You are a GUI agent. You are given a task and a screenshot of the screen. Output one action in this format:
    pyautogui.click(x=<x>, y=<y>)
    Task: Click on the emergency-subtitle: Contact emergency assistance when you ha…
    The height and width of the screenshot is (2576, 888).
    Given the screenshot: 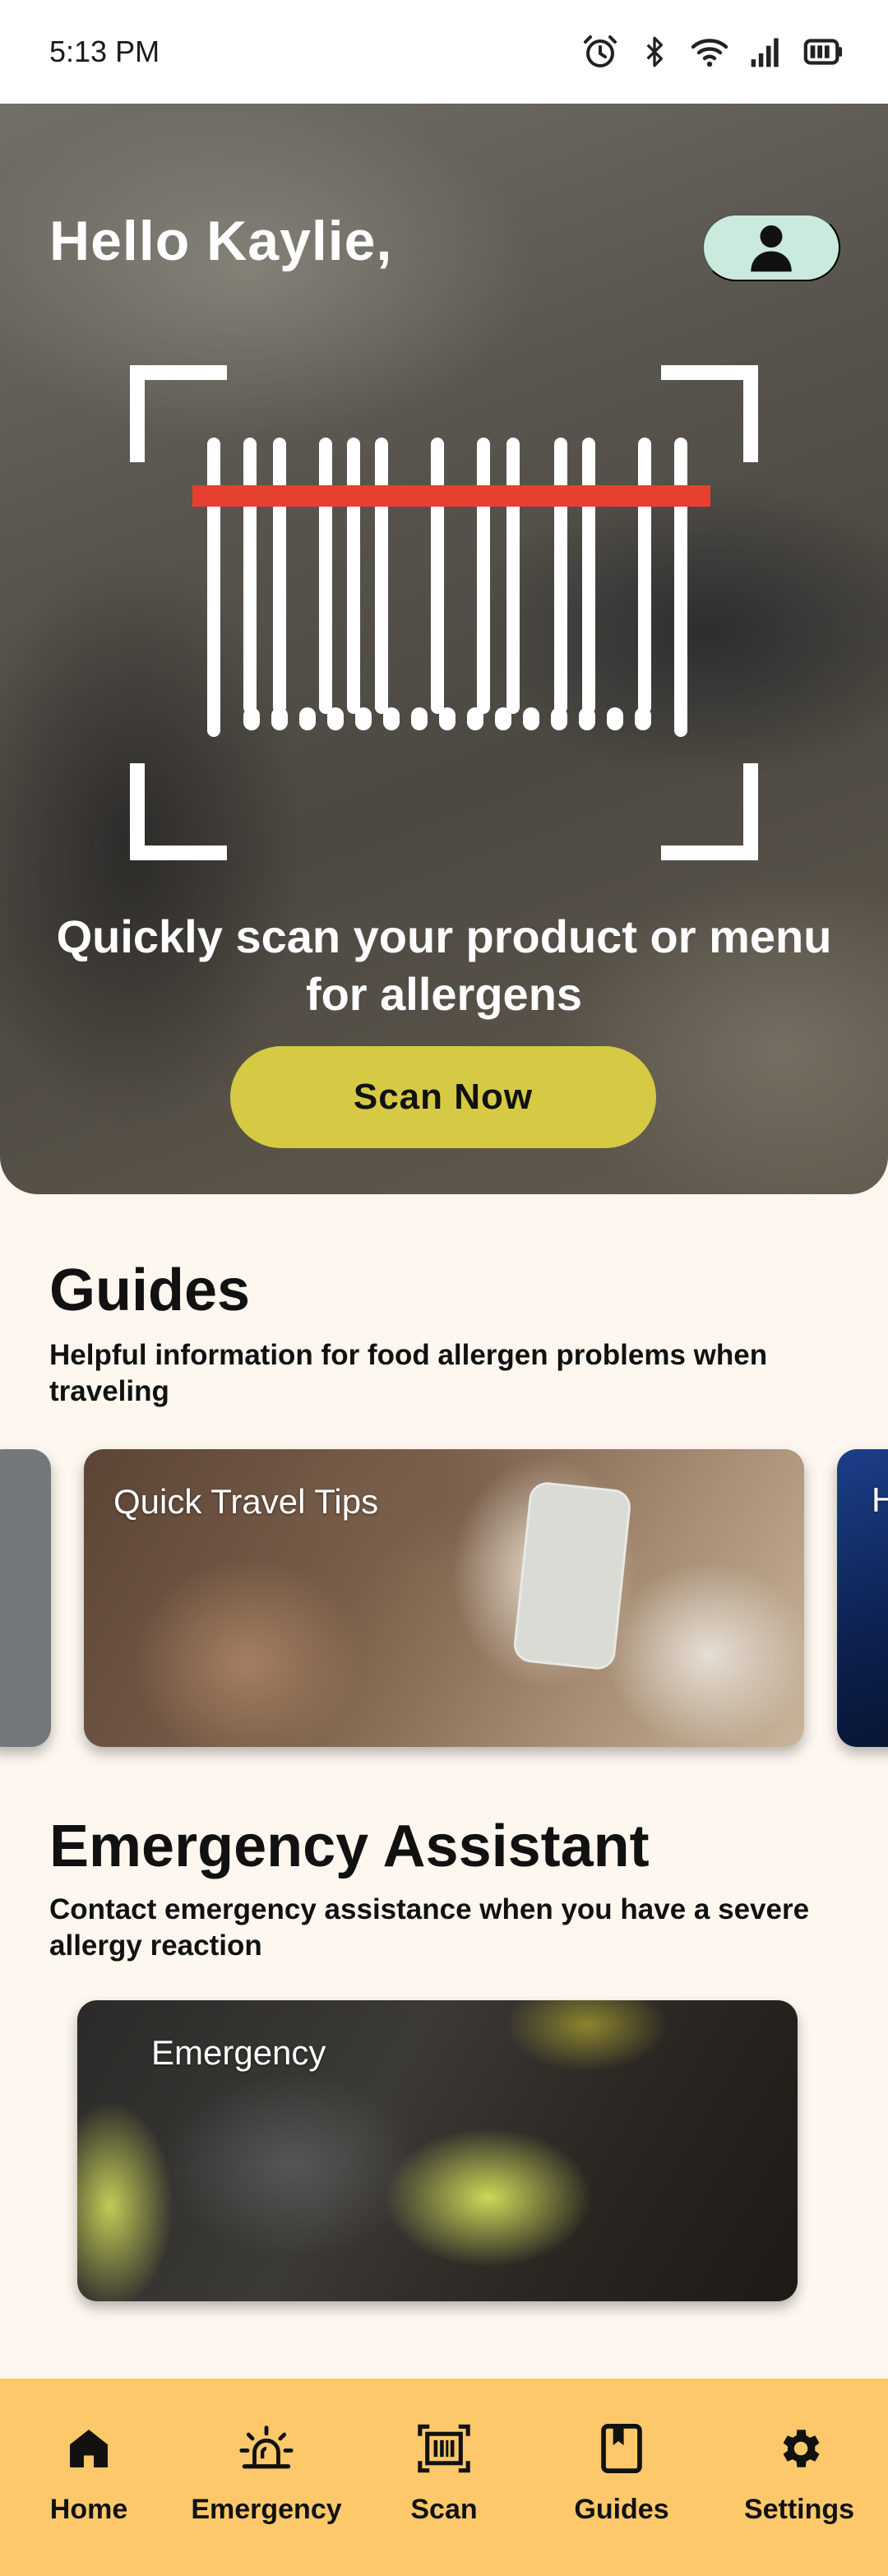 What is the action you would take?
    pyautogui.click(x=429, y=1928)
    